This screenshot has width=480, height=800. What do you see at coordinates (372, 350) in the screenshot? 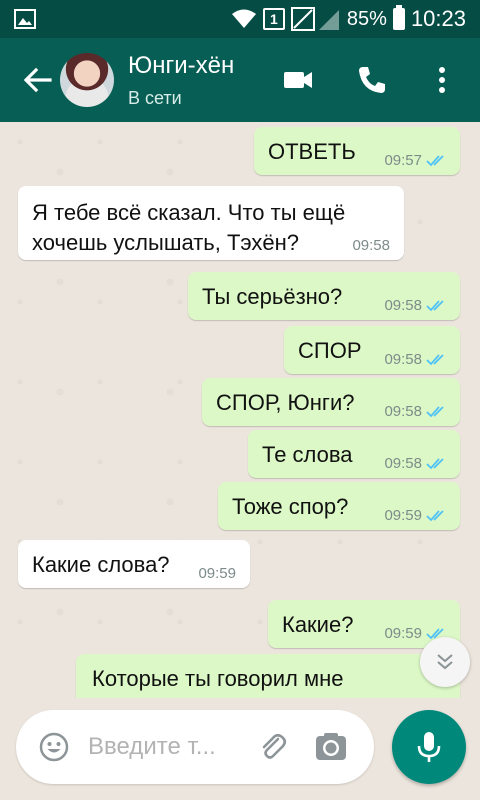
I see `message-outgoing: СПОР 09:58` at bounding box center [372, 350].